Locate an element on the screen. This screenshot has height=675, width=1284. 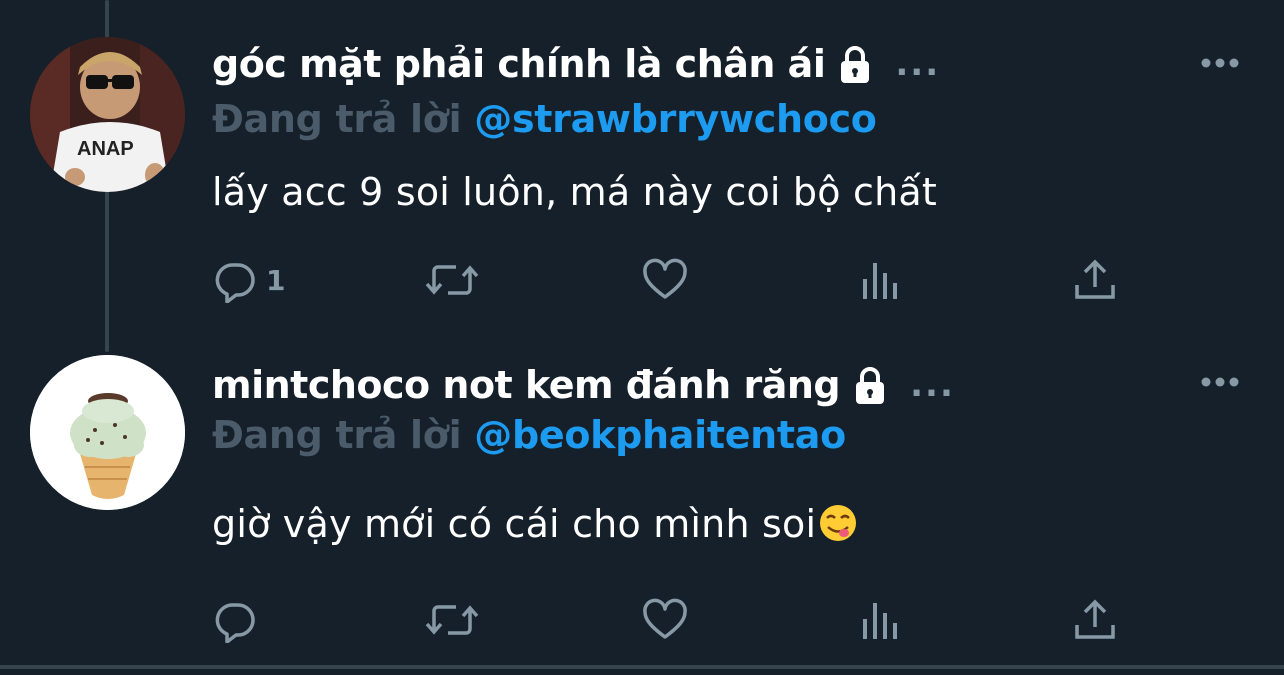
tweet-text-row: giờ vậy mới có cái cho mình soi is located at coordinates (535, 524).